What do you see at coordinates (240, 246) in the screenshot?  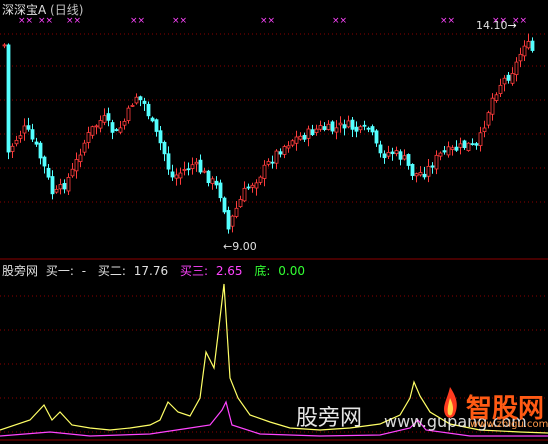 I see `low-price-label: ←9.00` at bounding box center [240, 246].